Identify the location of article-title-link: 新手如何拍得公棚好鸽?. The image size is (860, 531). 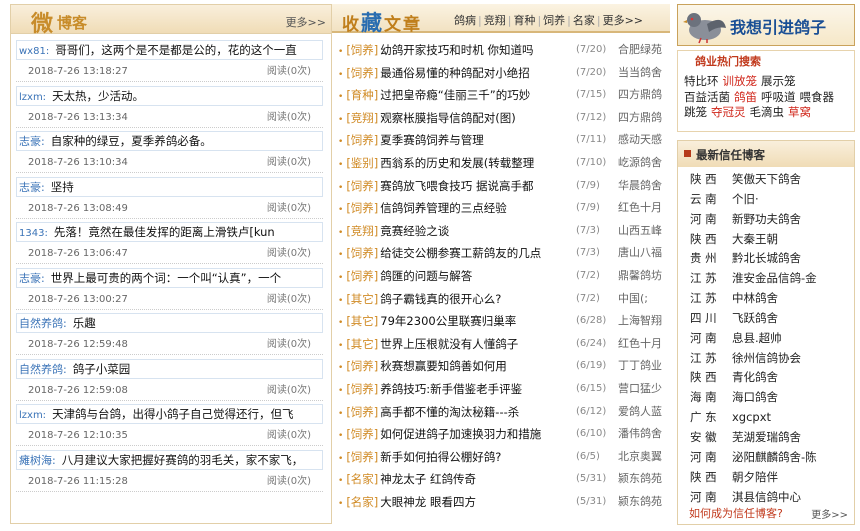
(440, 457).